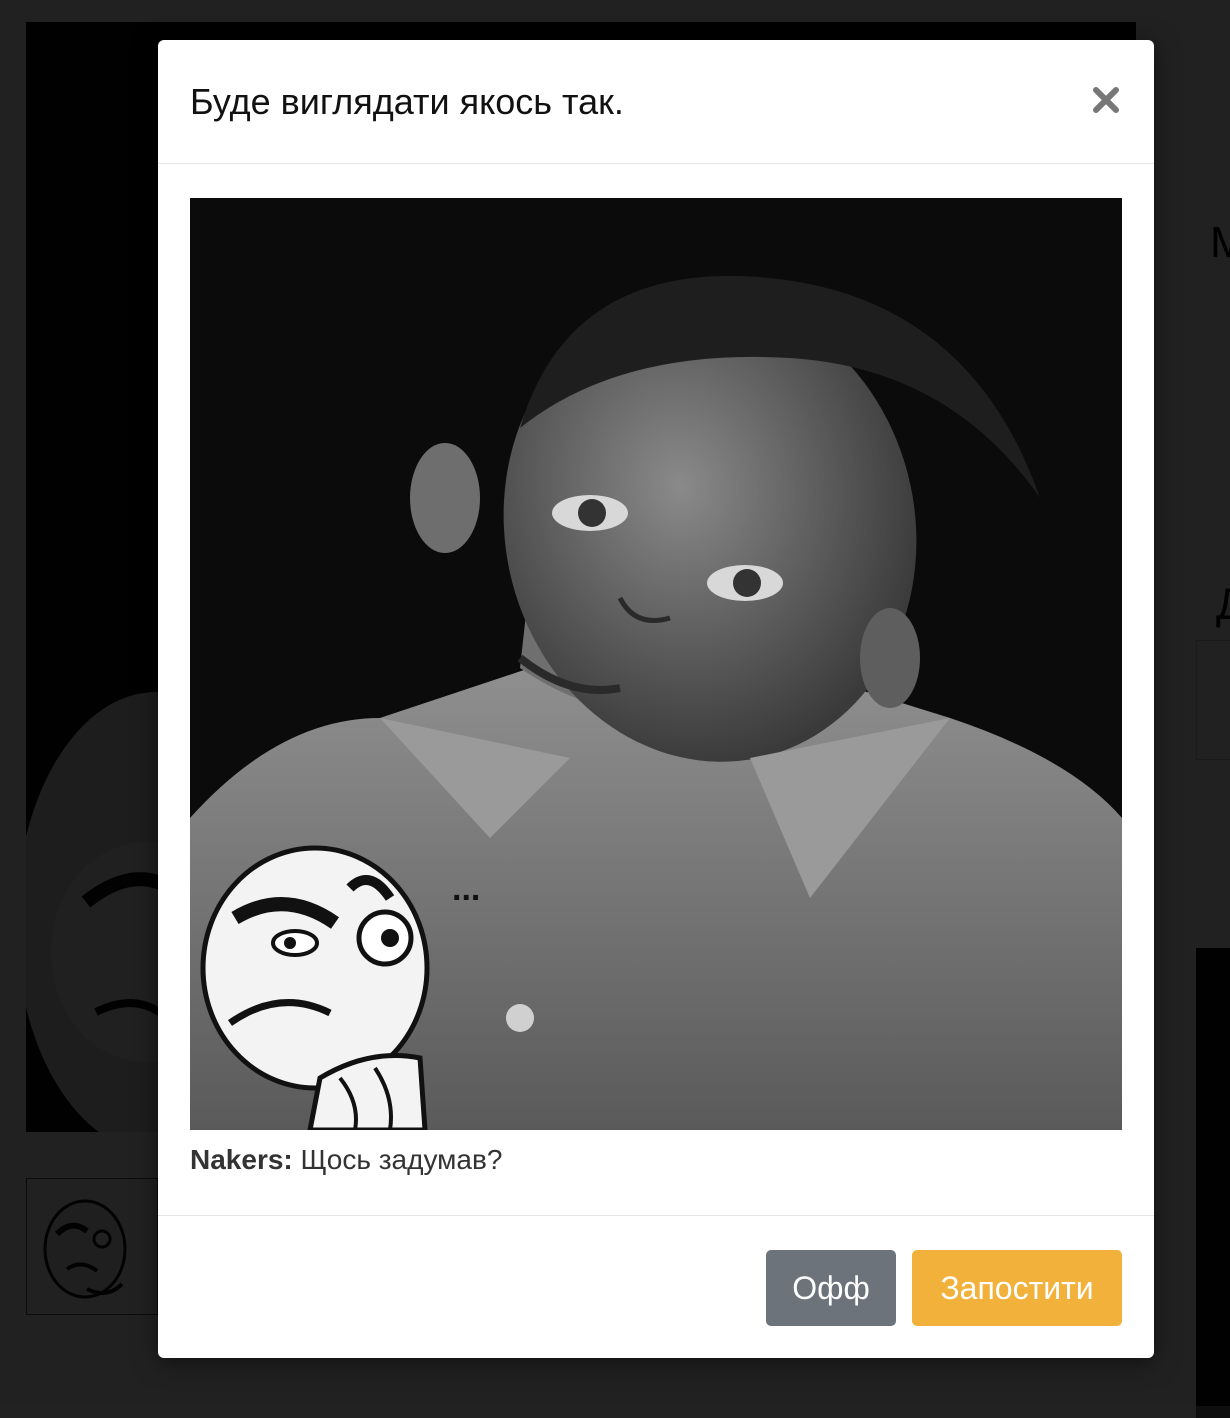 Image resolution: width=1230 pixels, height=1418 pixels. What do you see at coordinates (401, 1159) in the screenshot?
I see `caption-text: Щось задумав?` at bounding box center [401, 1159].